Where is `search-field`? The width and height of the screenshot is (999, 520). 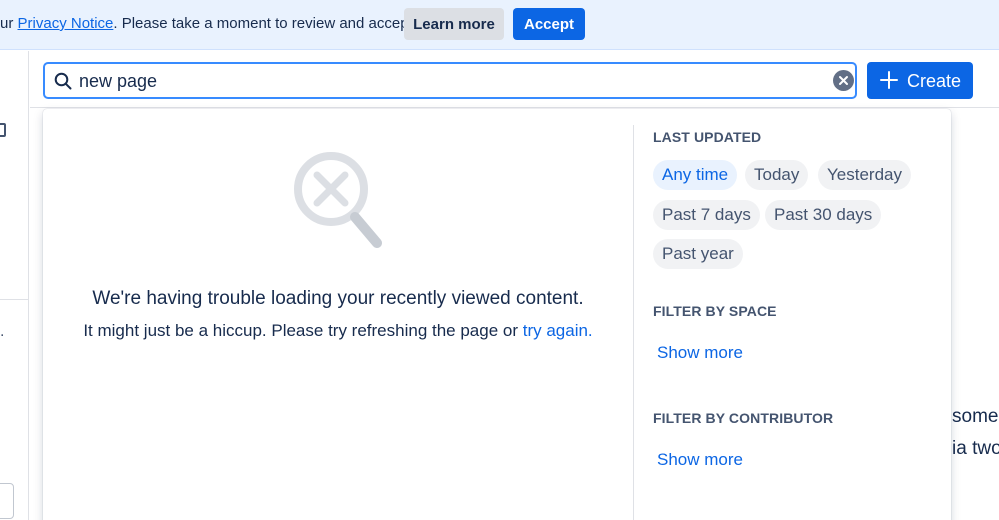 search-field is located at coordinates (450, 80).